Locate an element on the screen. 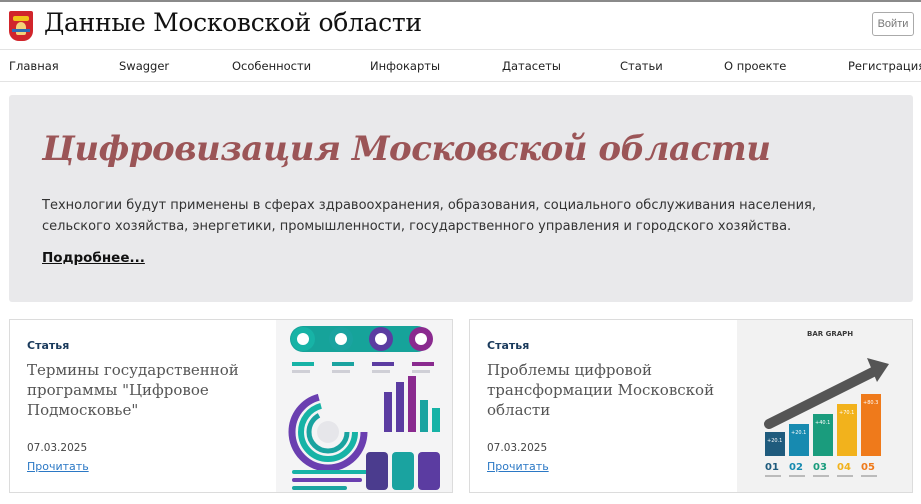 The width and height of the screenshot is (921, 504). site-title: Данные Московской области is located at coordinates (233, 22).